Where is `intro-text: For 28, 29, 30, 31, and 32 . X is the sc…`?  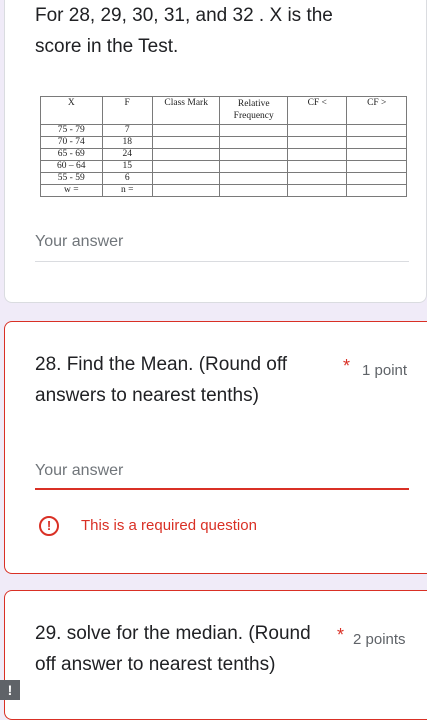
intro-text: For 28, 29, 30, 31, and 32 . X is the sc… is located at coordinates (184, 31).